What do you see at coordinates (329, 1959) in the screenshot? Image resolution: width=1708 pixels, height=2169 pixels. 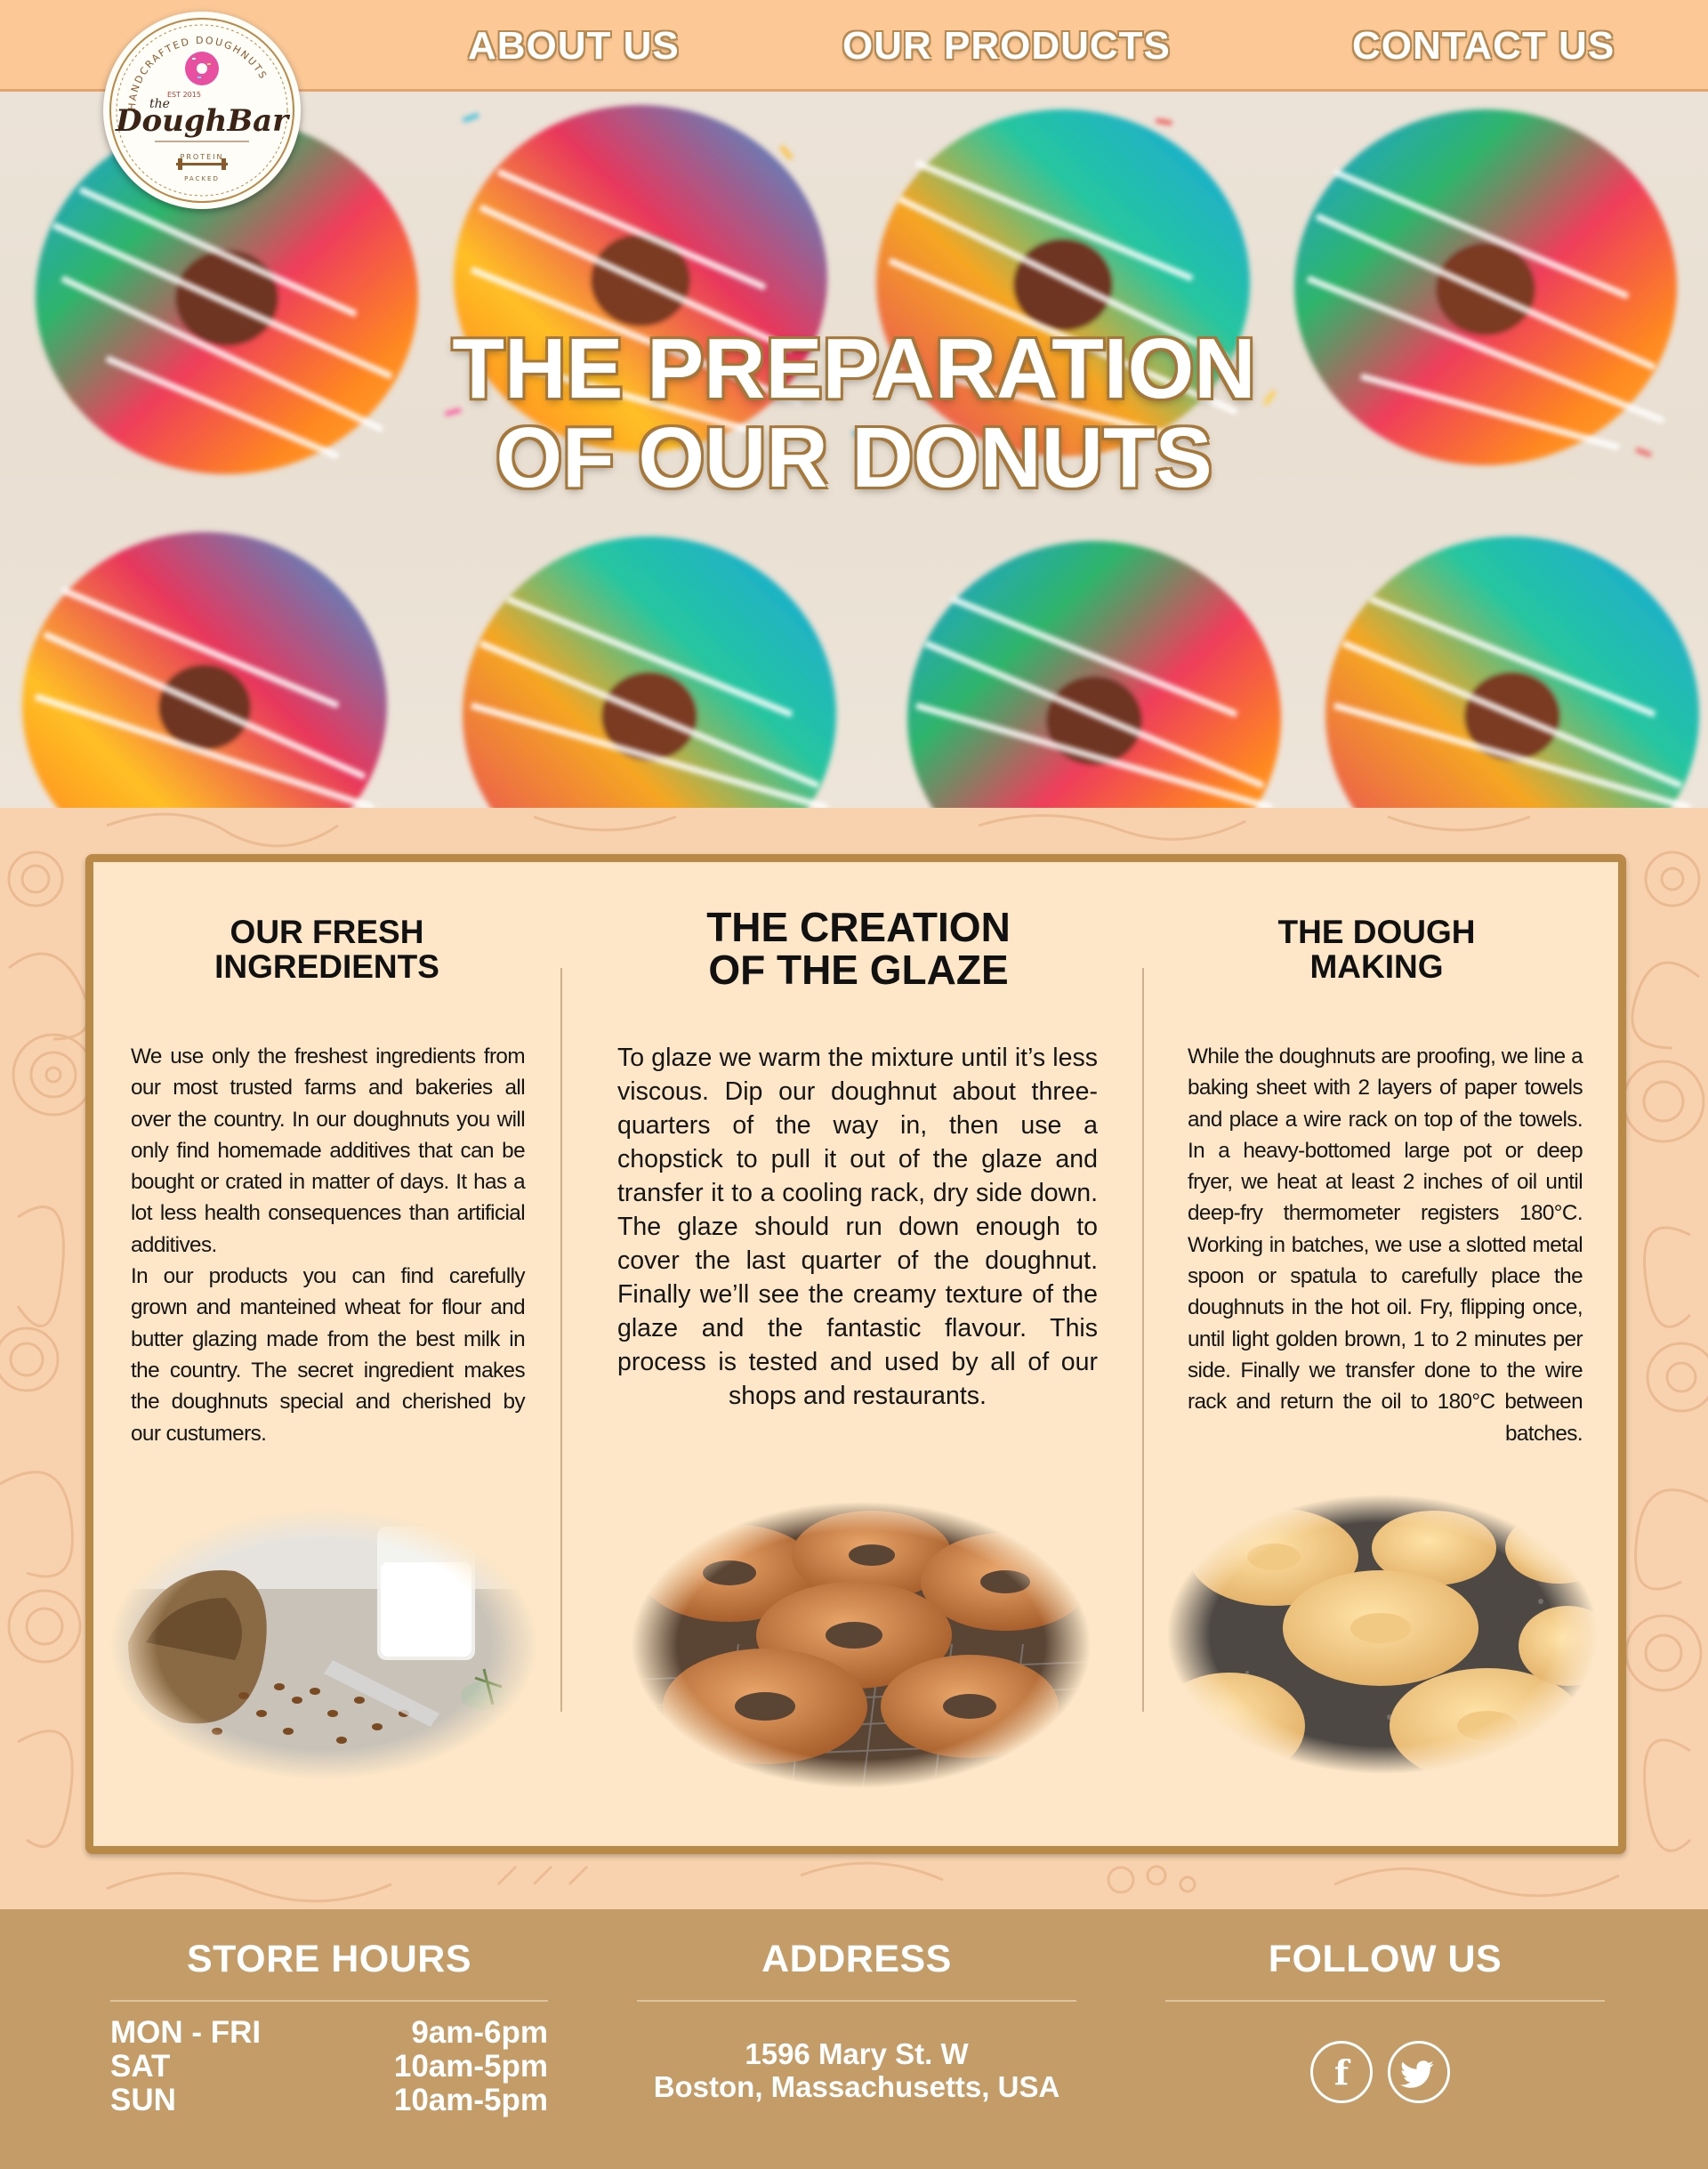 I see `store-hours-title: STORE HOURS` at bounding box center [329, 1959].